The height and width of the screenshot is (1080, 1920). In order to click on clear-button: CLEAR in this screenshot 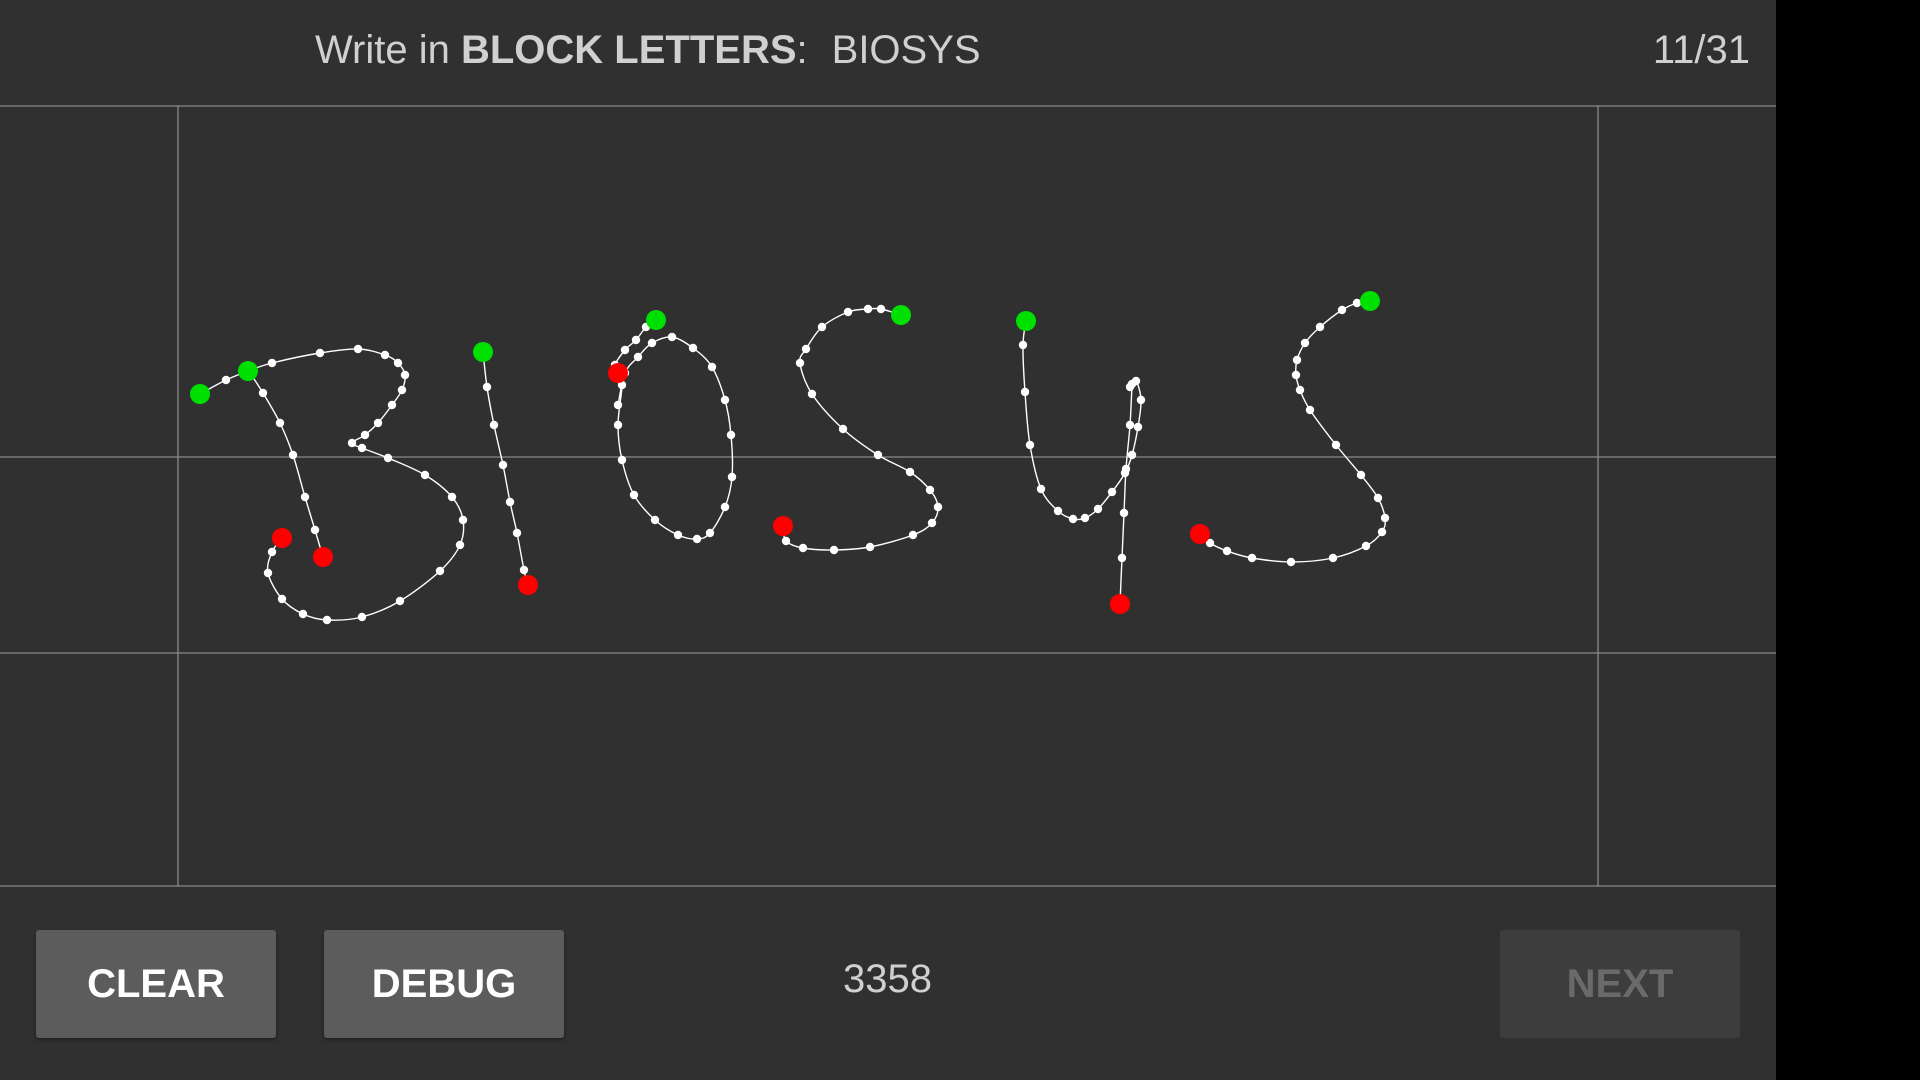, I will do `click(156, 984)`.